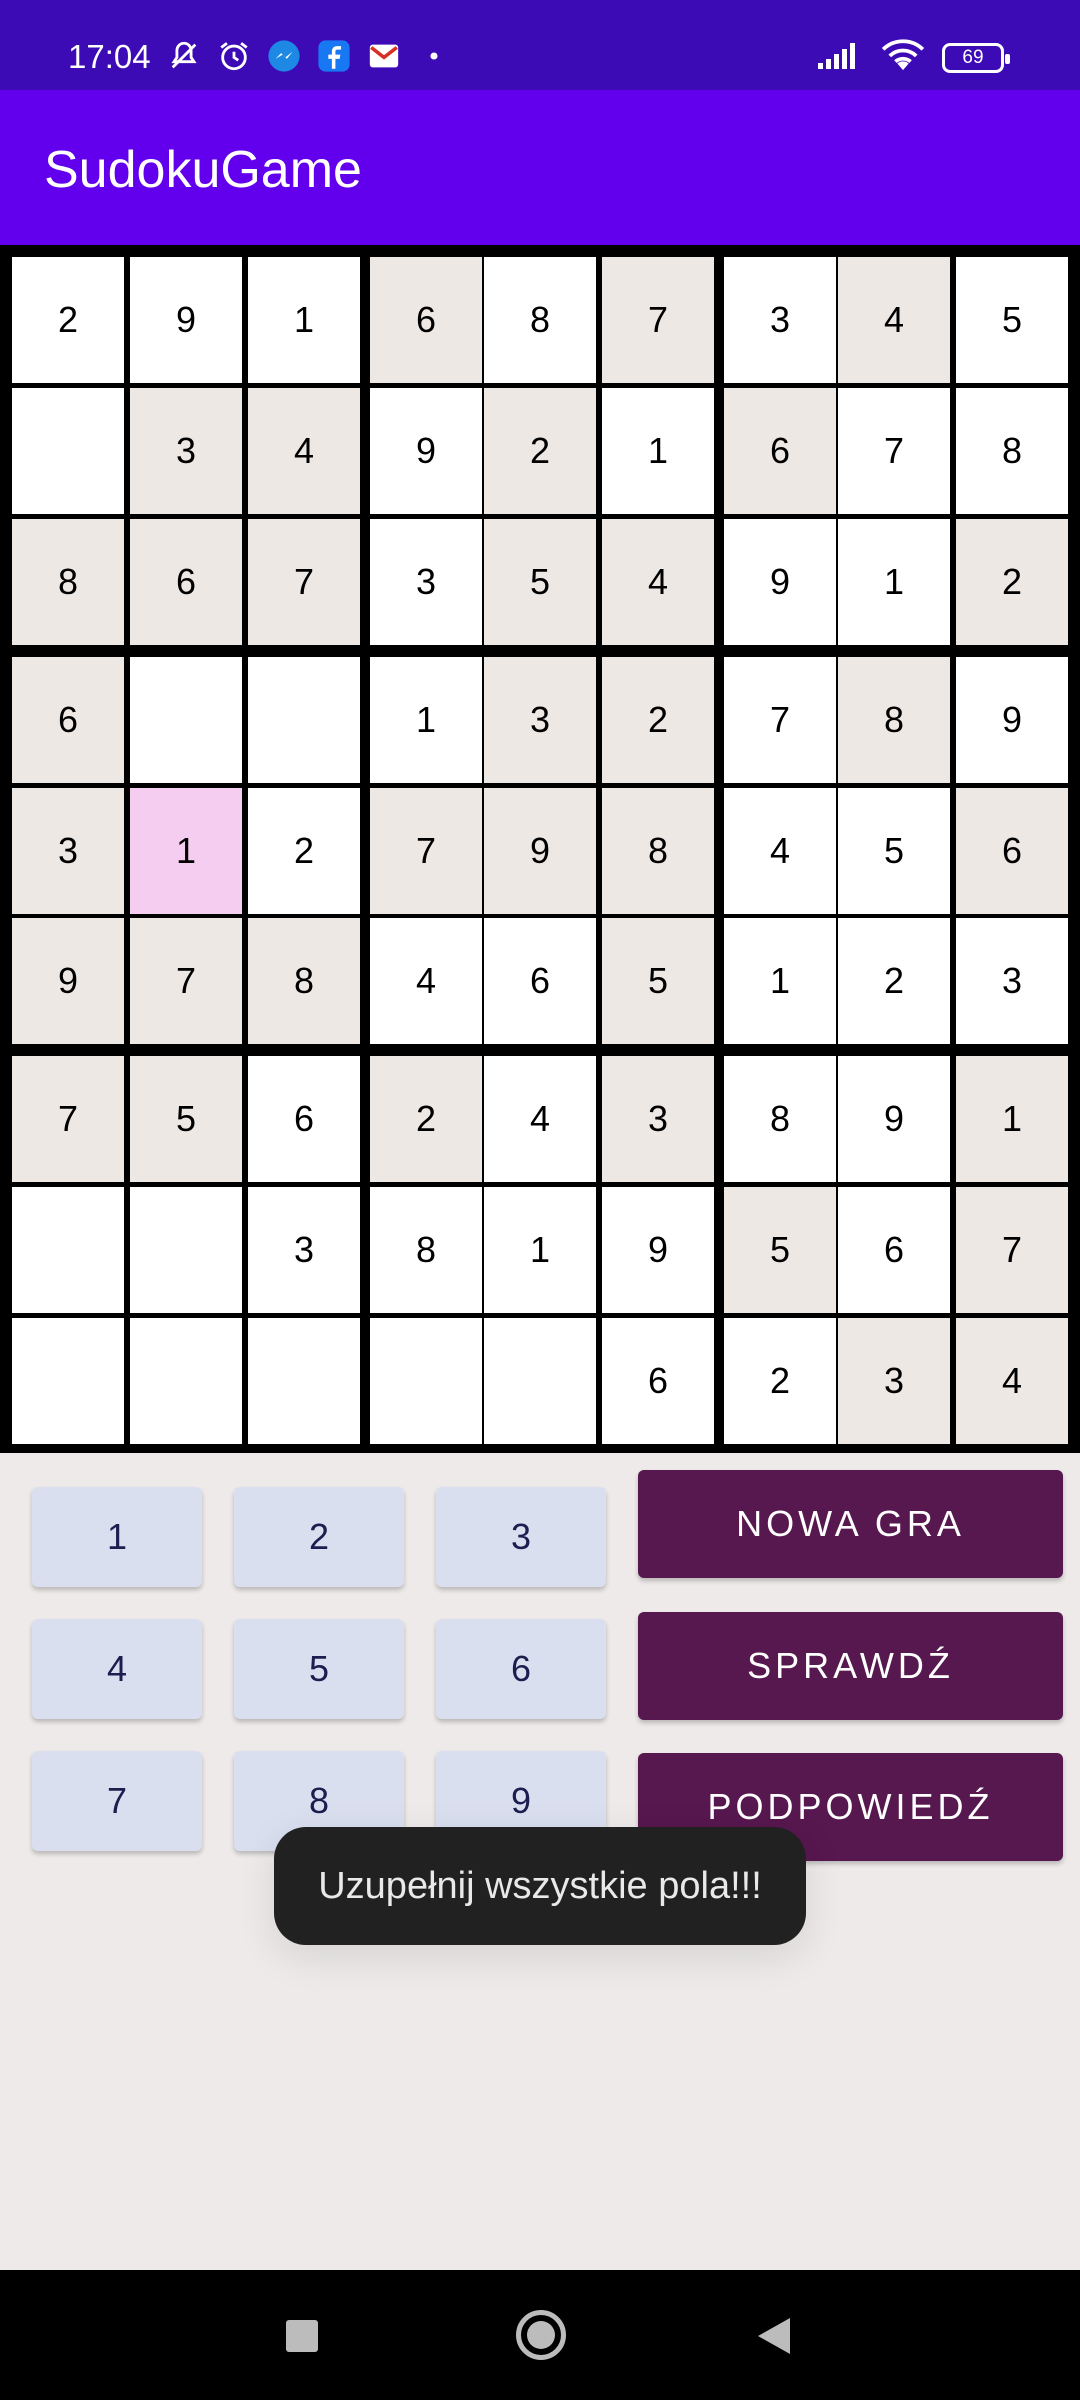  Describe the element at coordinates (109, 56) in the screenshot. I see `status-time: 17:04` at that location.